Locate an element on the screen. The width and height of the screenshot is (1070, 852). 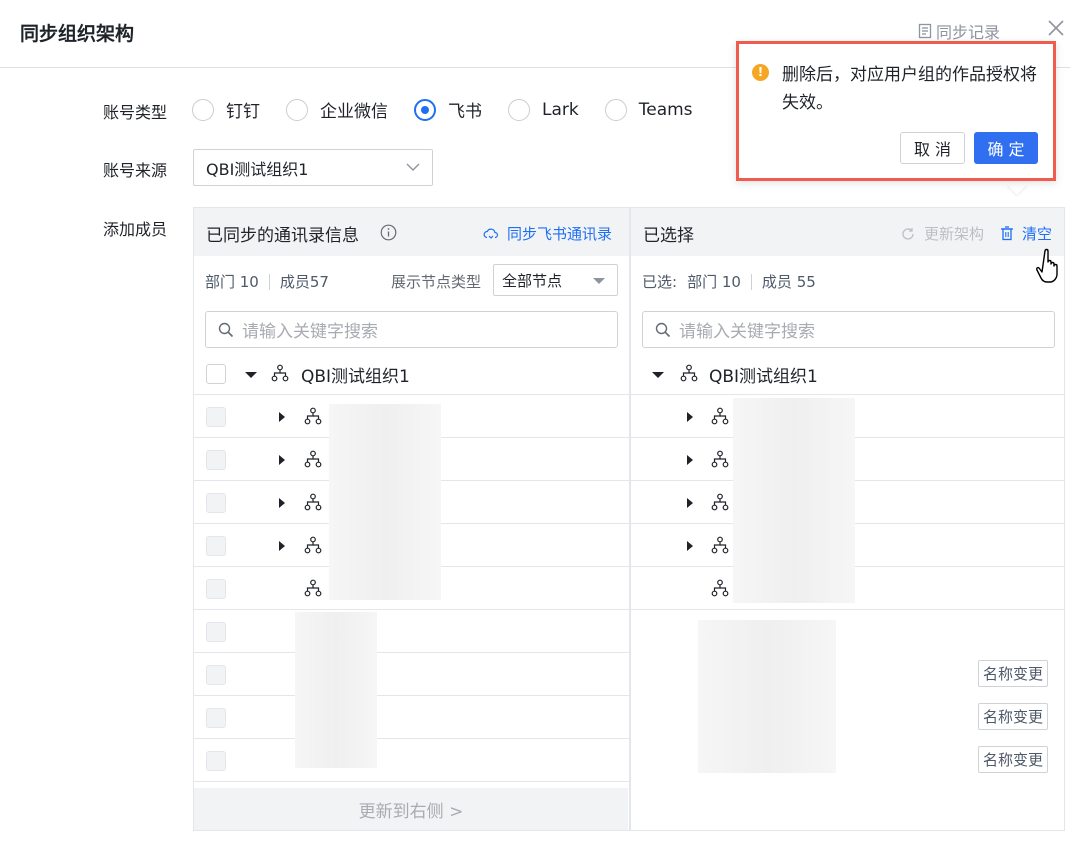
popconfirm-message: 删除后，对应用户组的作品授权将失效。 is located at coordinates (909, 89).